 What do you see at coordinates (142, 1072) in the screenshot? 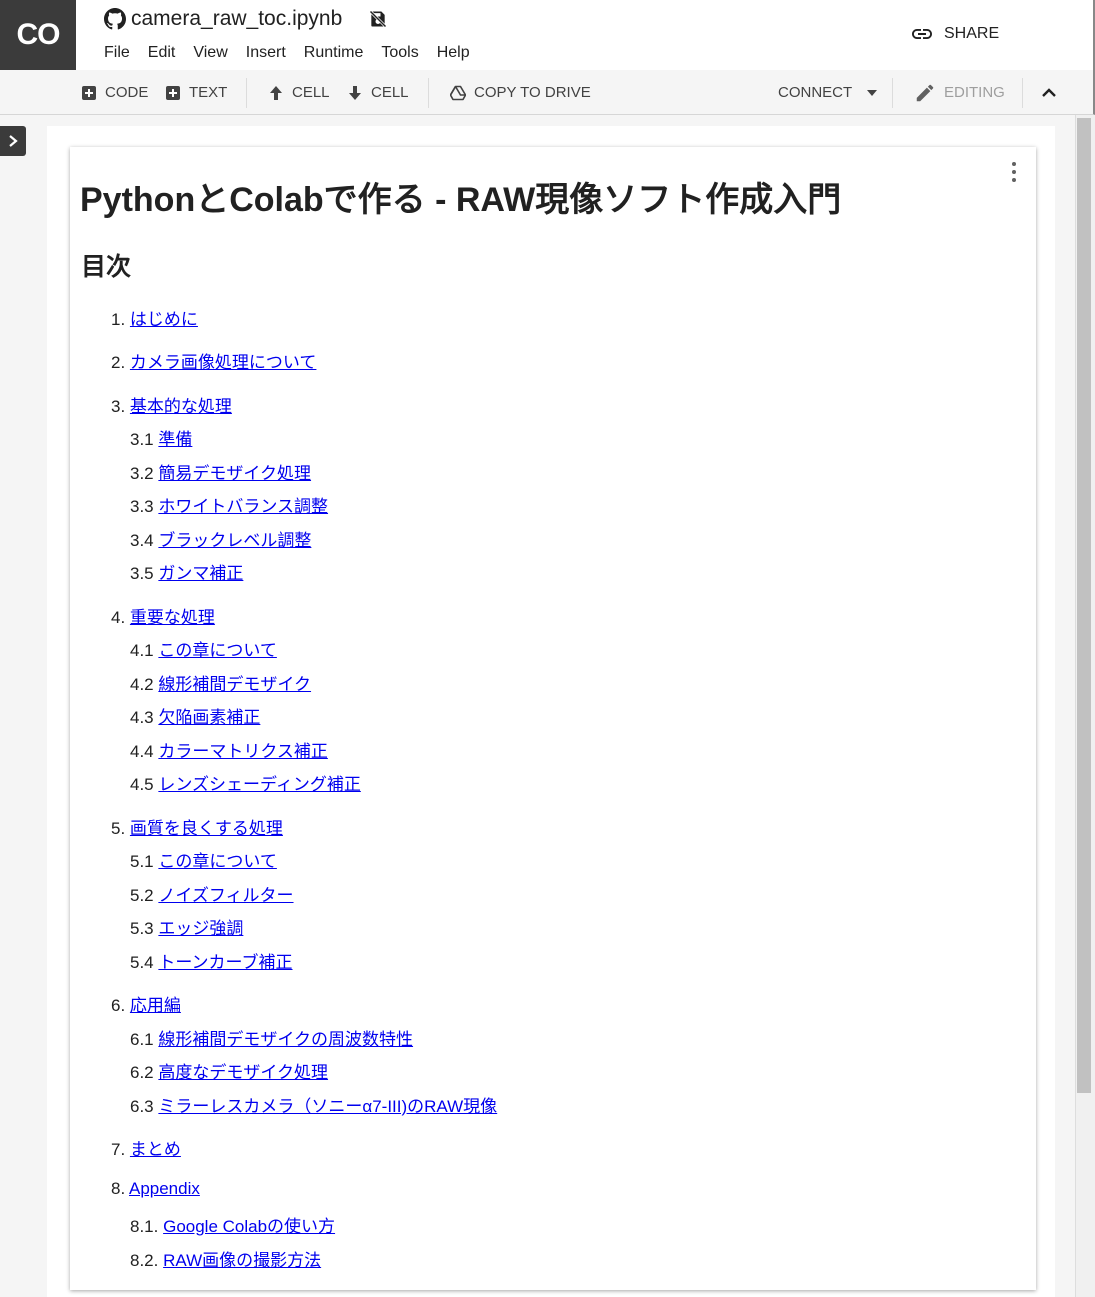
I see `toc-item-number: 6.2` at bounding box center [142, 1072].